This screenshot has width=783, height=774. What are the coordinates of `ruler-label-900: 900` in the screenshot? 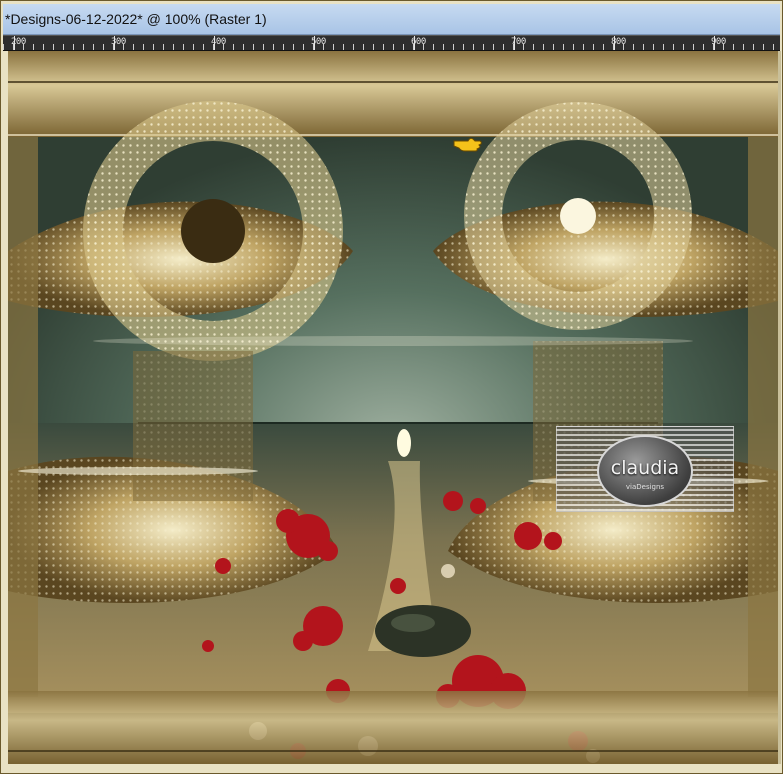 It's located at (718, 42).